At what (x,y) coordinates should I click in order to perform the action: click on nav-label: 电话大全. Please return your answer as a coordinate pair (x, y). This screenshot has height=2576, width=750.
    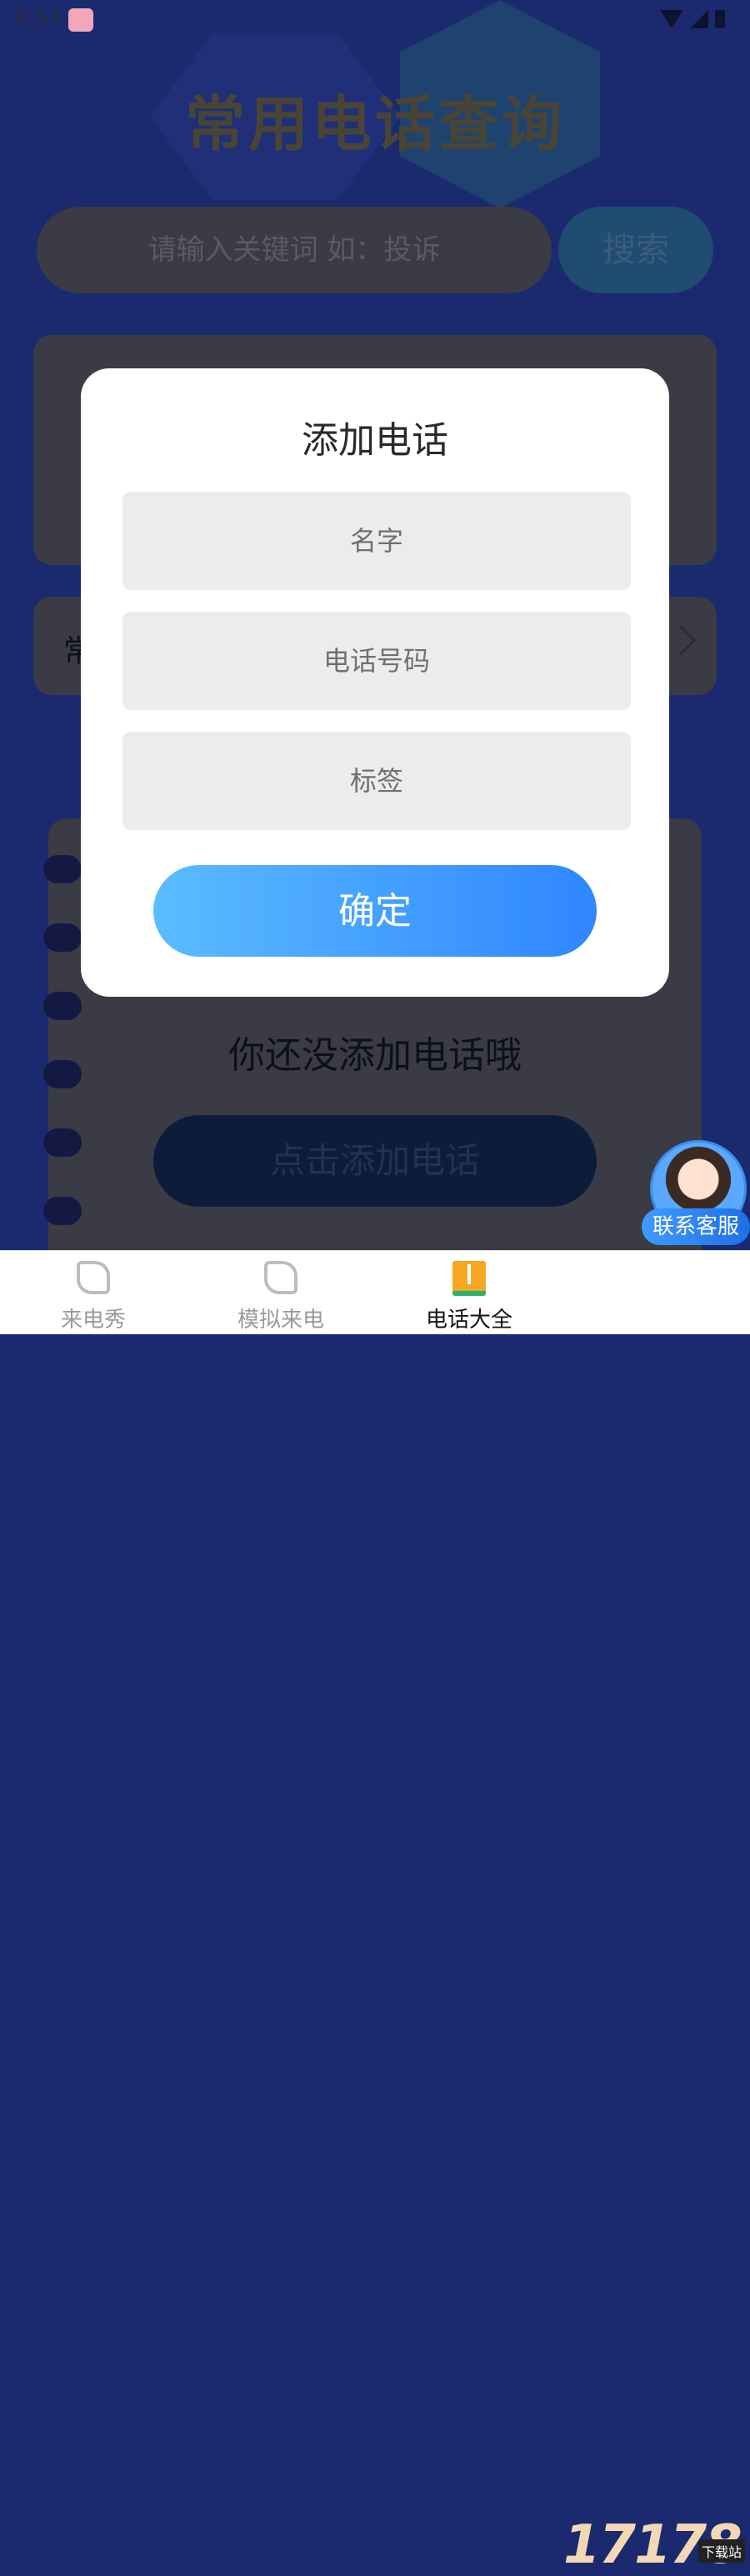
    Looking at the image, I should click on (468, 1321).